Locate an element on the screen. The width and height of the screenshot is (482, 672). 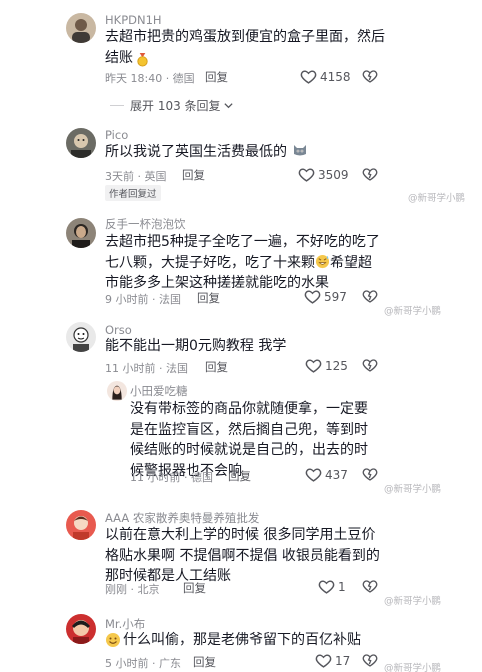
author-replied-badge: 作者回复过 is located at coordinates (133, 193).